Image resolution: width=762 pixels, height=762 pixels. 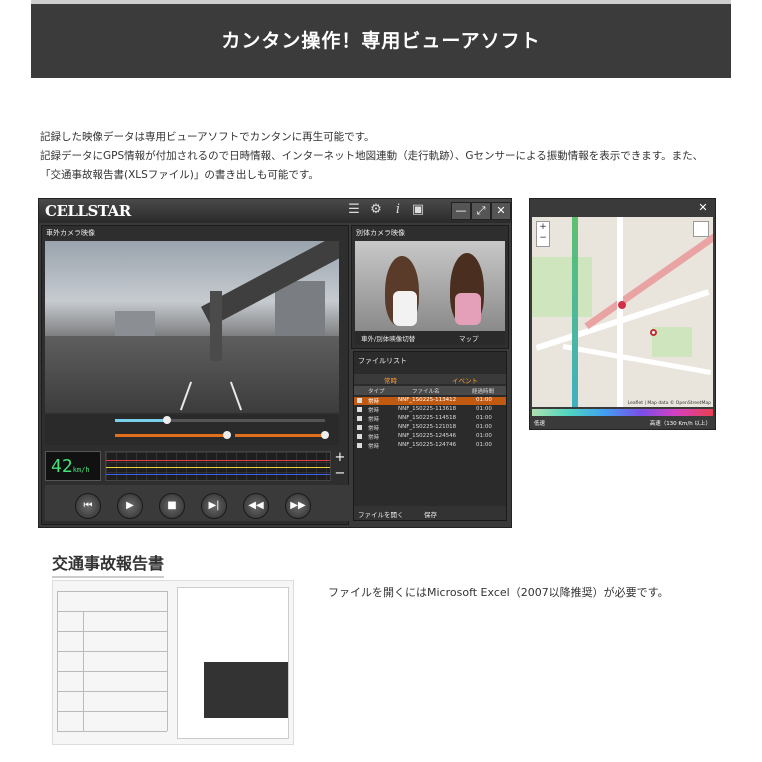 What do you see at coordinates (703, 208) in the screenshot?
I see `map-close-button: ✕` at bounding box center [703, 208].